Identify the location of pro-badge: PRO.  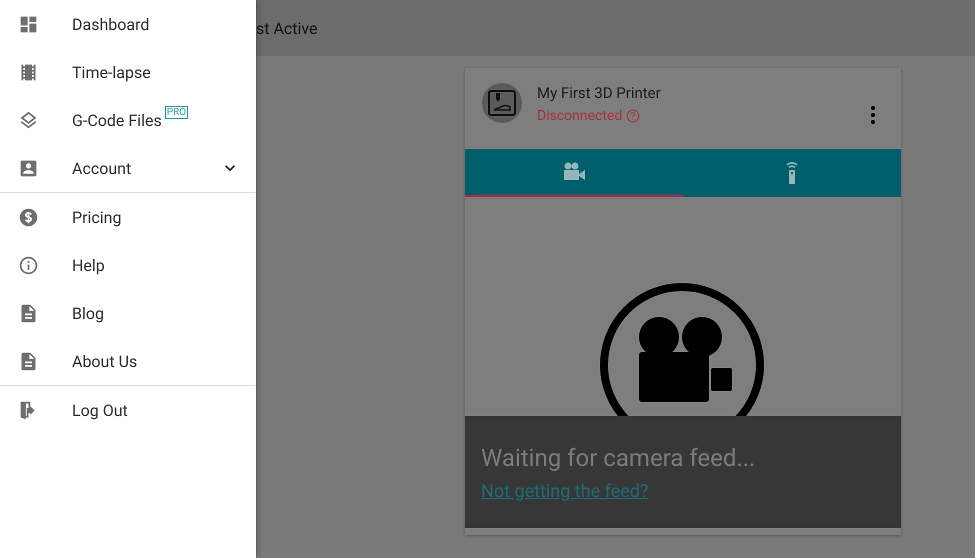
(176, 112).